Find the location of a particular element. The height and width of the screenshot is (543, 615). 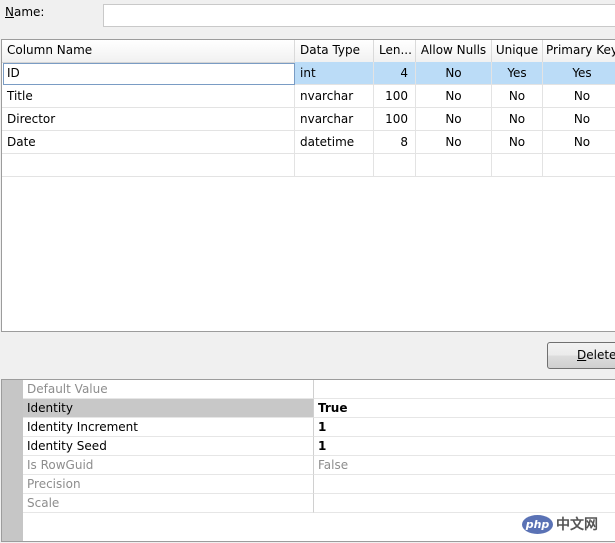

data-type-cell is located at coordinates (334, 165).